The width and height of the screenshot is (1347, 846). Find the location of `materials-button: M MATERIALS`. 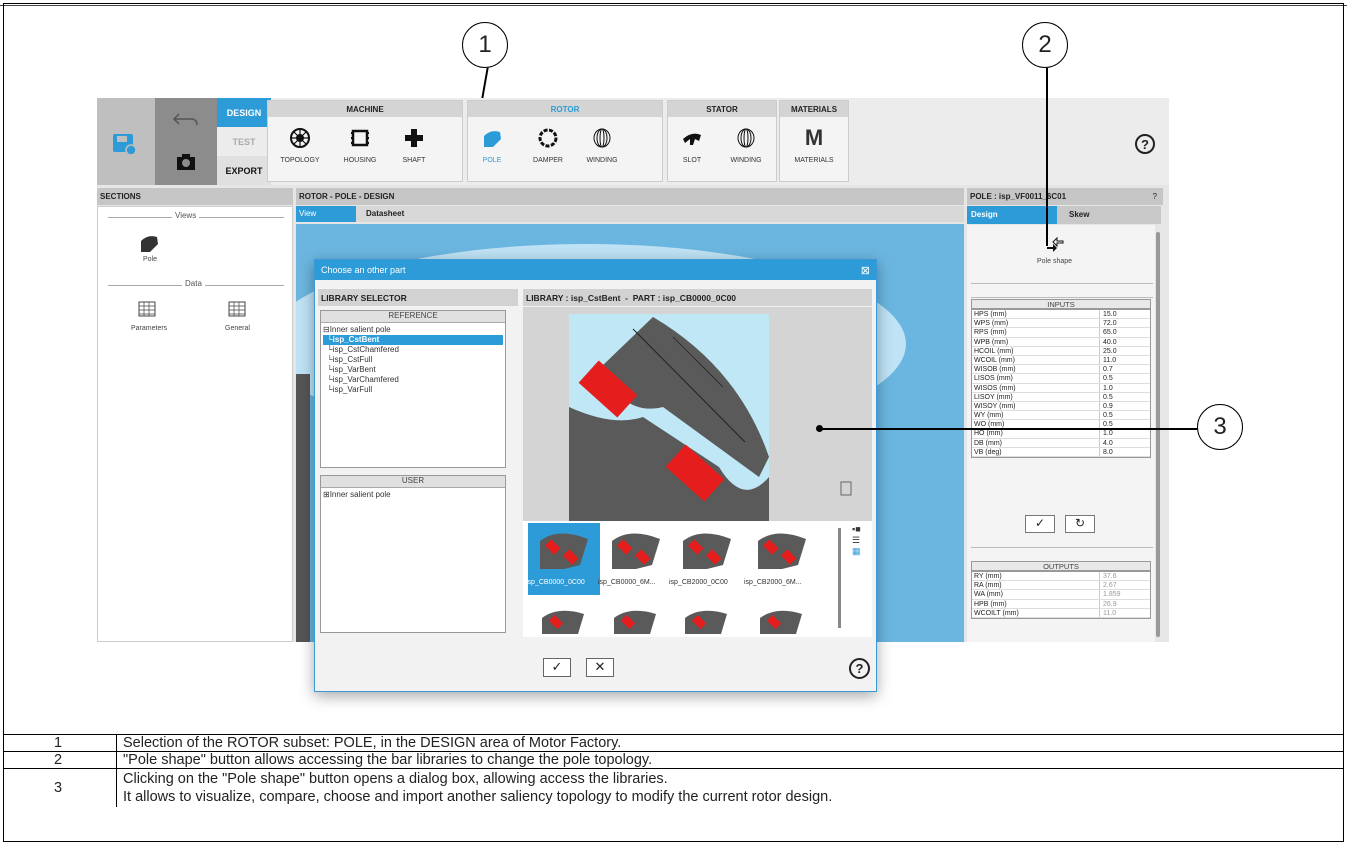

materials-button: M MATERIALS is located at coordinates (814, 151).